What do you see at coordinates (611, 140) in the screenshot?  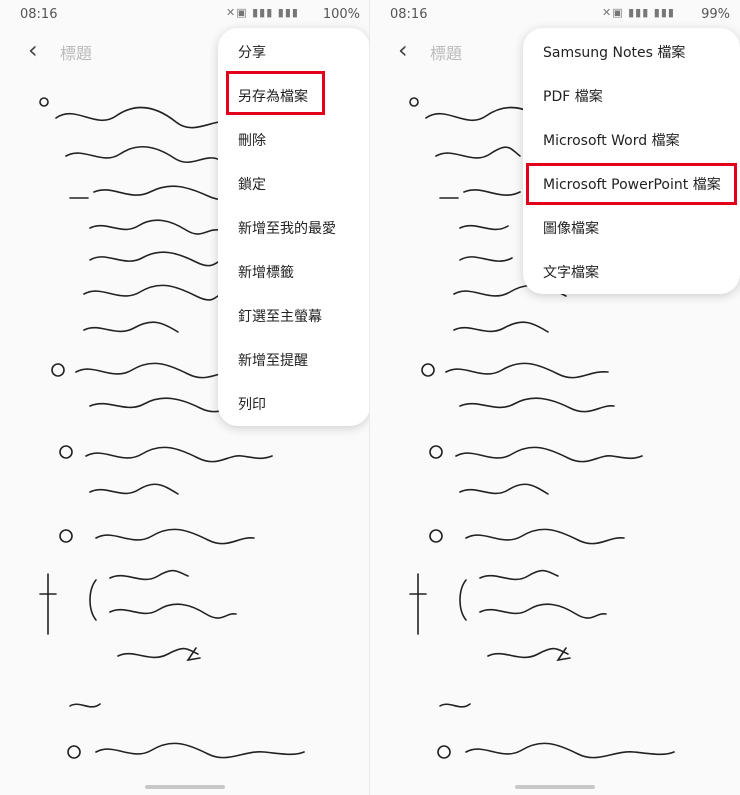 I see `menu-item-word-file: Microsoft Word 檔案` at bounding box center [611, 140].